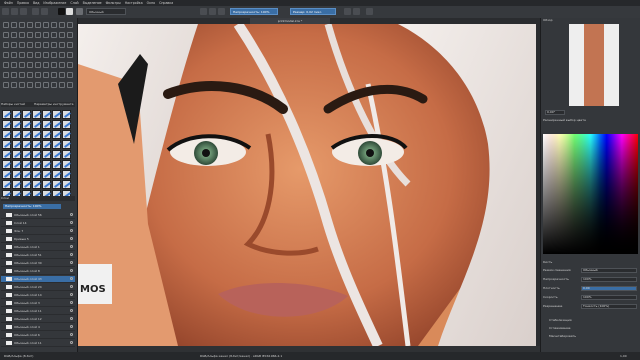  What do you see at coordinates (559, 328) in the screenshot?
I see `brush-option-checkbox: Сглаживание` at bounding box center [559, 328].